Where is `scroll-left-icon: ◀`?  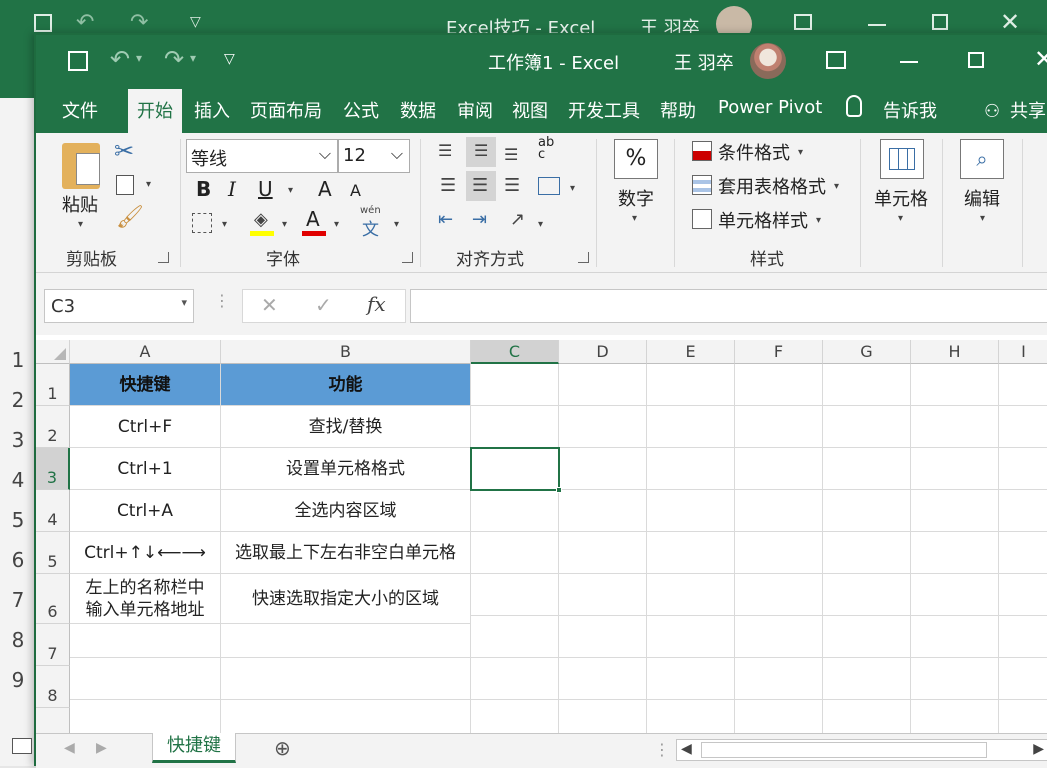 scroll-left-icon: ◀ is located at coordinates (686, 749).